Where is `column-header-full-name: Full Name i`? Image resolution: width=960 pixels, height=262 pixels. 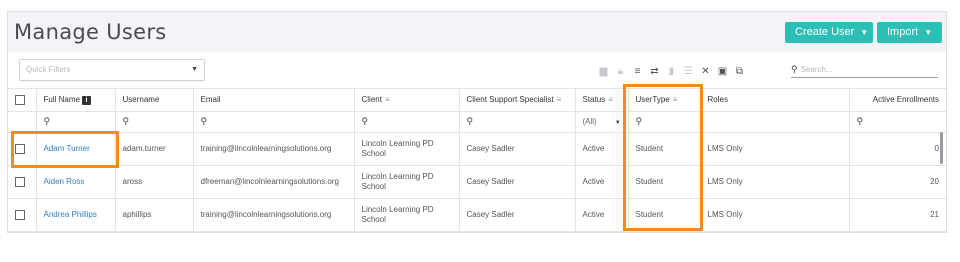
column-header-full-name: Full Name i is located at coordinates (76, 100).